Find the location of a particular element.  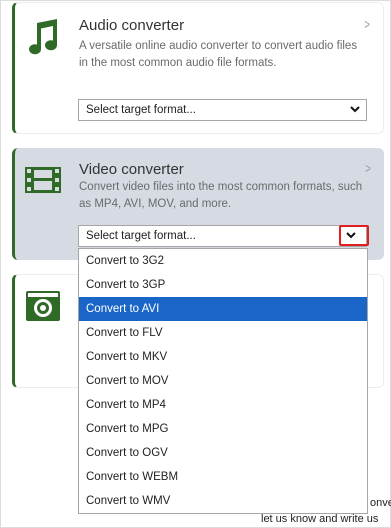

dropdown-option: Convert to AVI is located at coordinates (223, 309).